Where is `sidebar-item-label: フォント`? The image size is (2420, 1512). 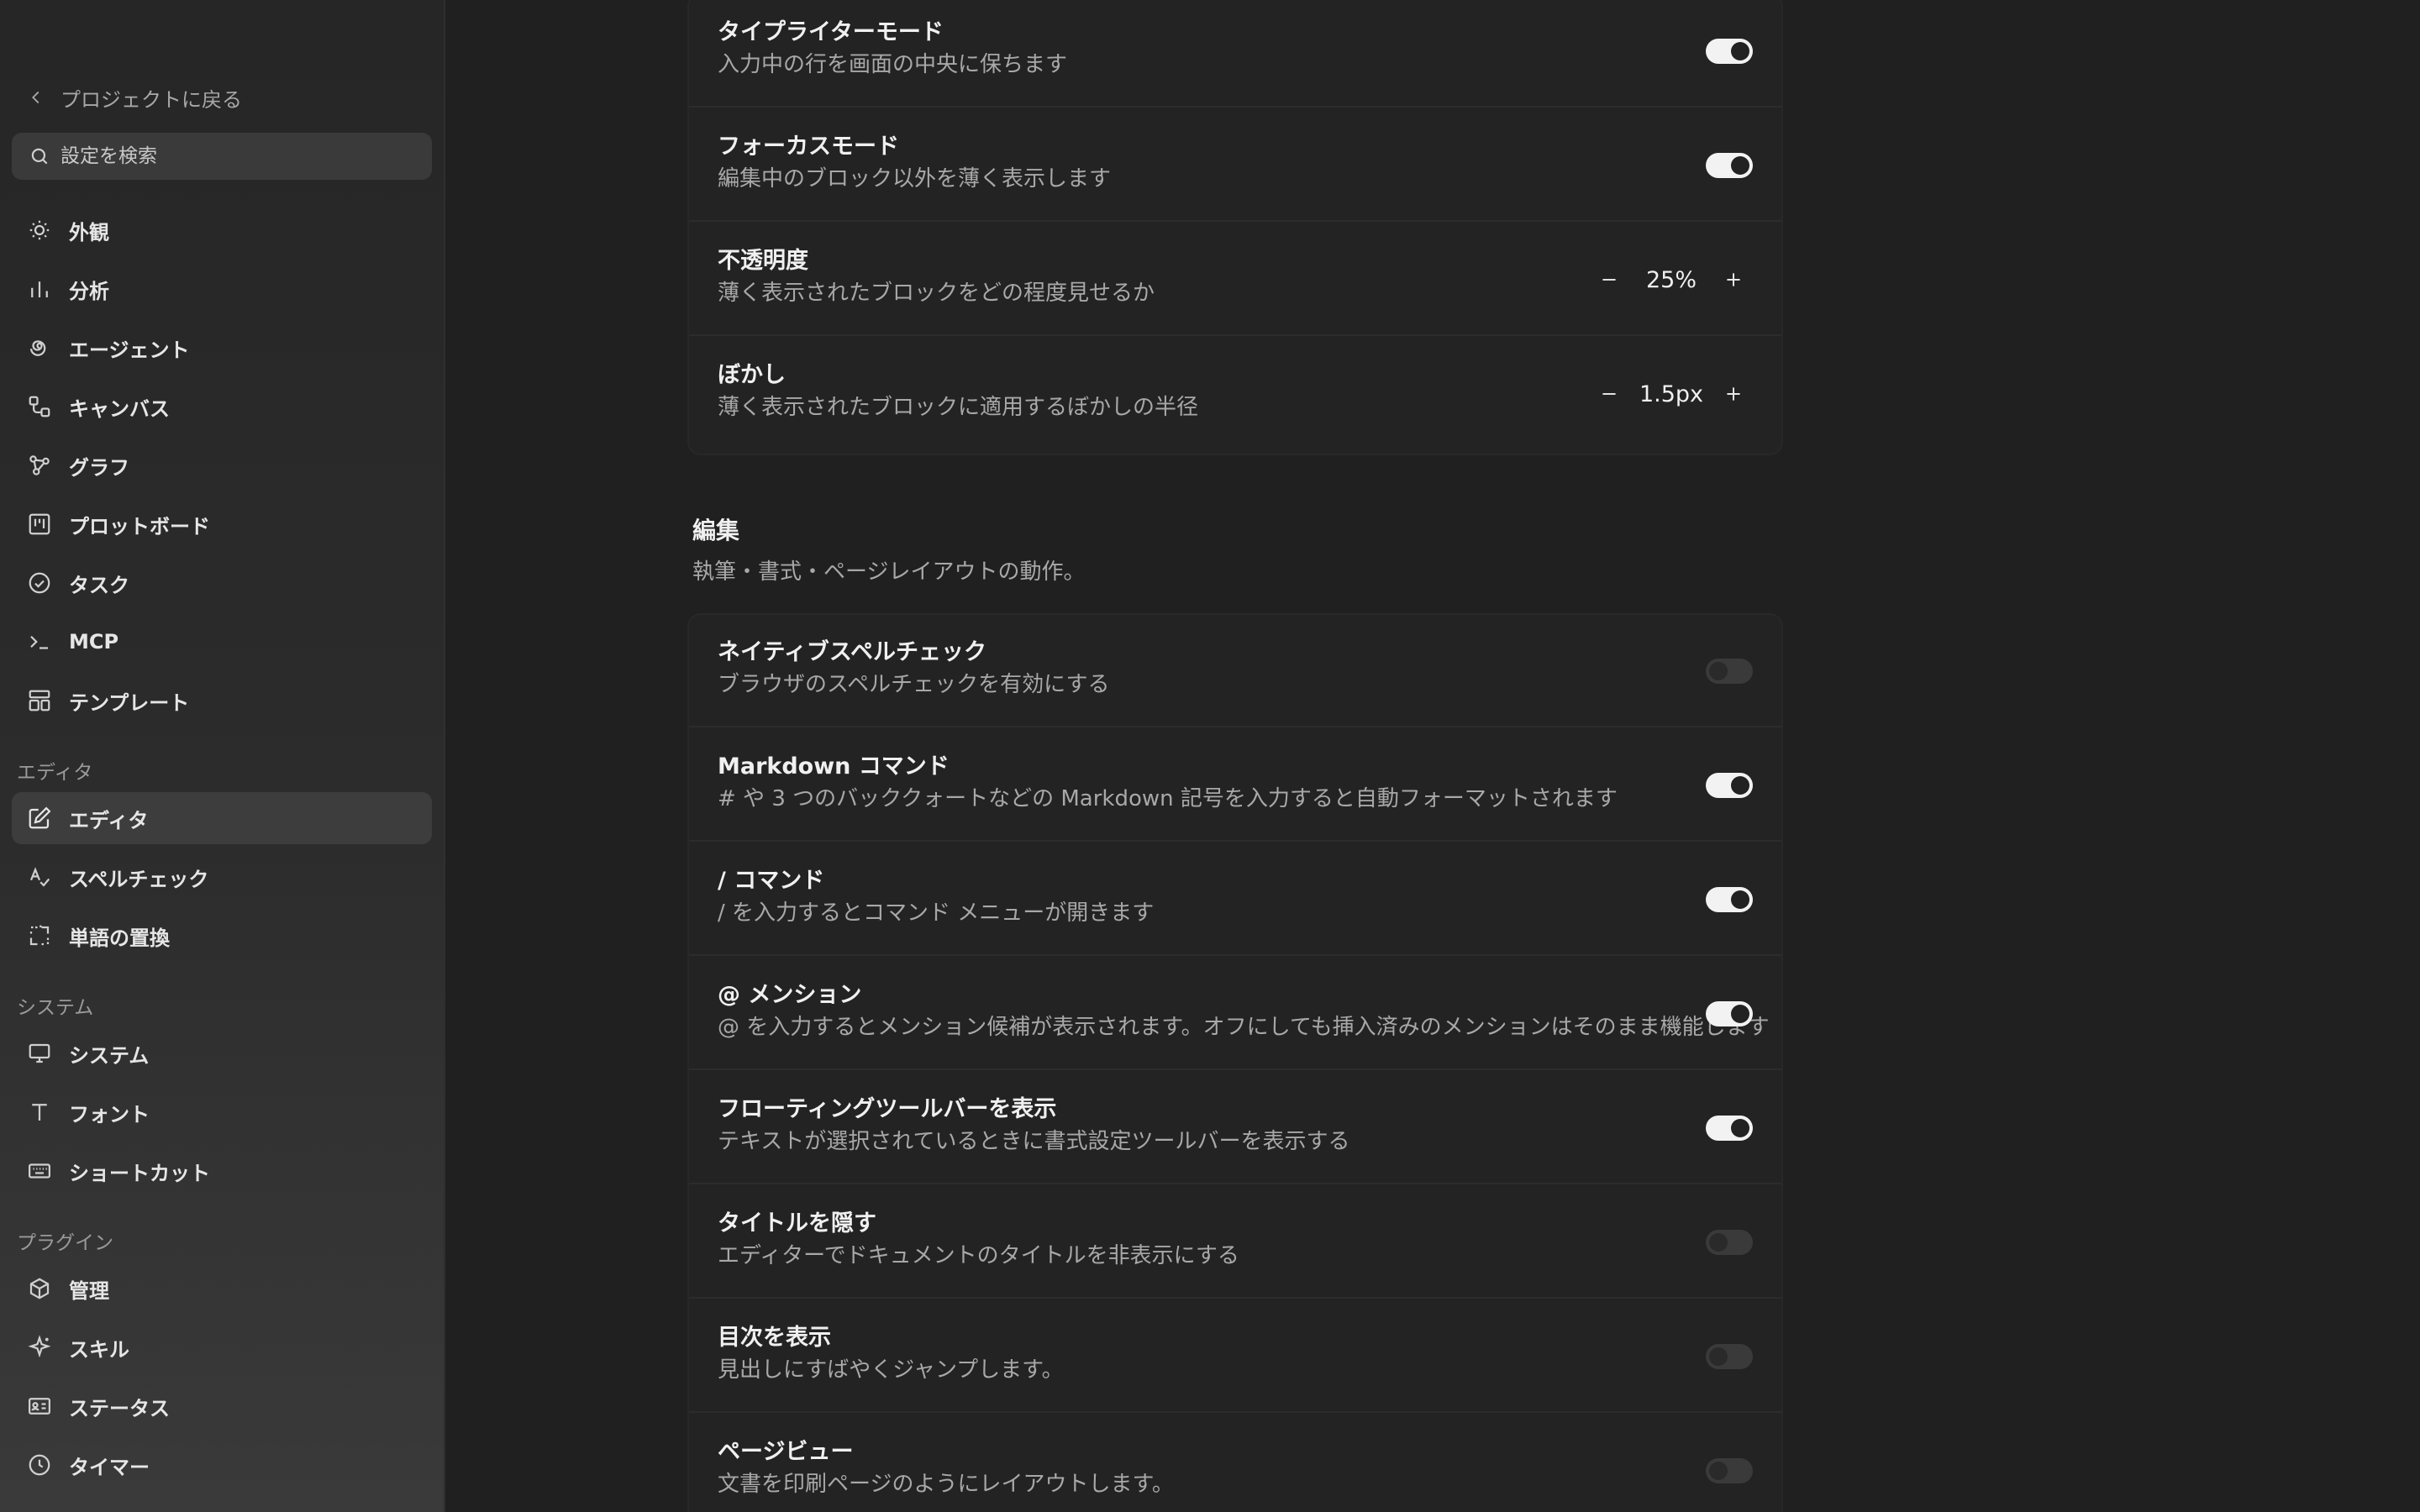
sidebar-item-label: フォント is located at coordinates (109, 1114).